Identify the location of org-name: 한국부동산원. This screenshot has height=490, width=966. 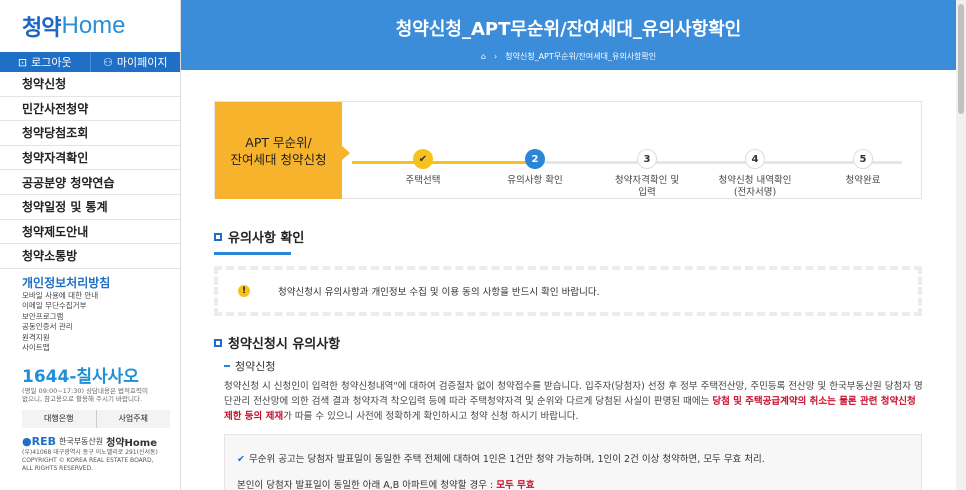
(81, 441).